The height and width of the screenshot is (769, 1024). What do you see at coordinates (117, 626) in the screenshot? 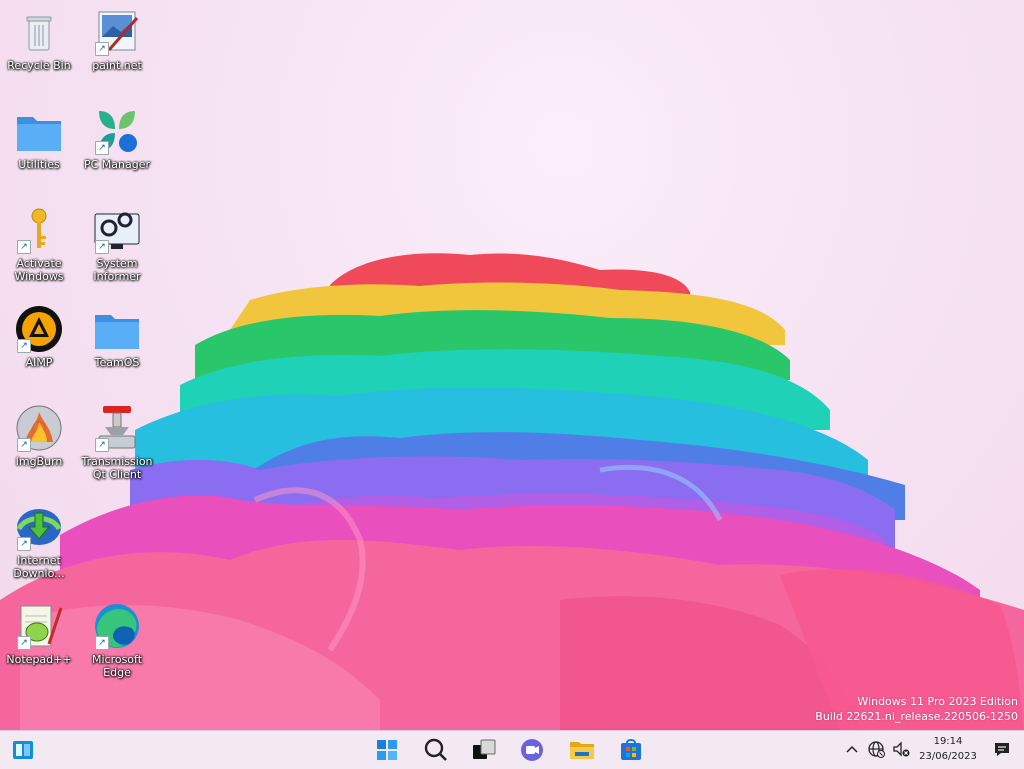
I see `edge-icon: ↗` at bounding box center [117, 626].